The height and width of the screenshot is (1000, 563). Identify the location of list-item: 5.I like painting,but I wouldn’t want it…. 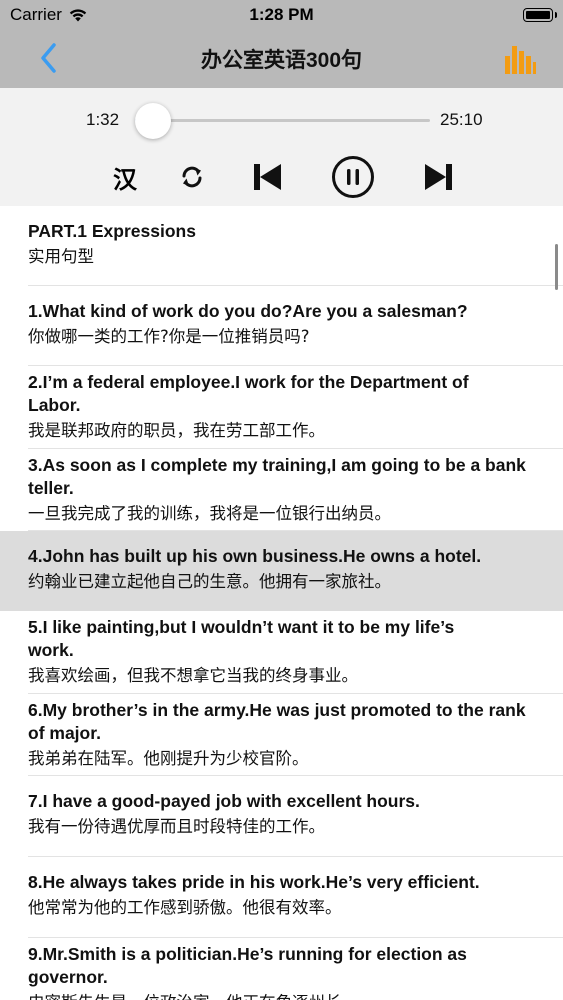
(281, 652).